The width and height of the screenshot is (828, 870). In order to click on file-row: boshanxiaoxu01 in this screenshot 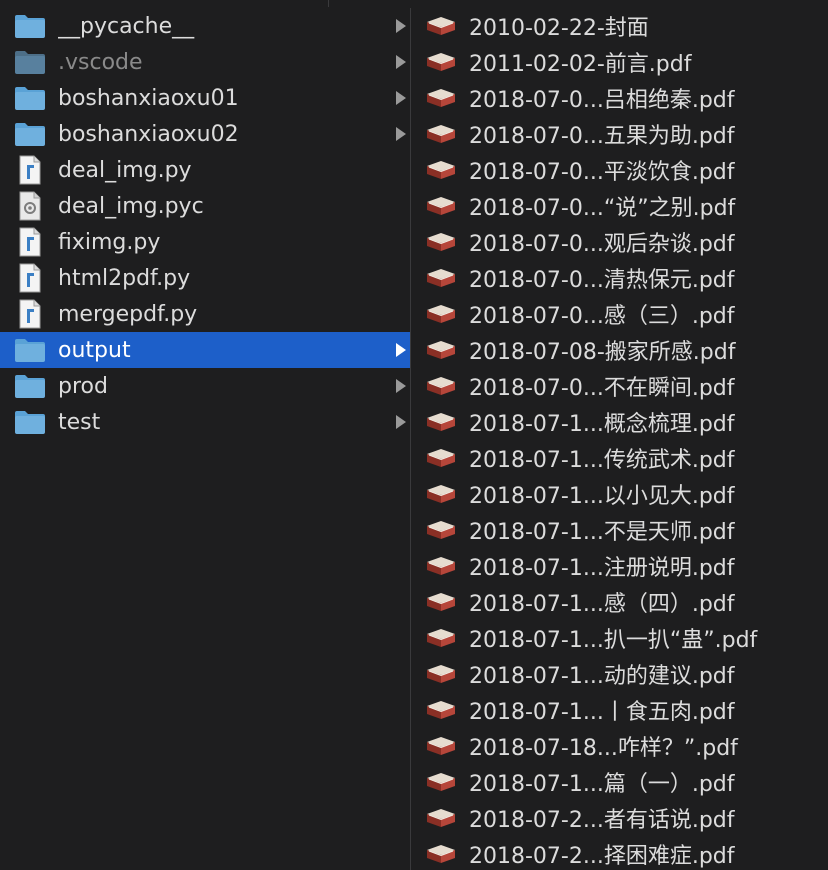, I will do `click(205, 98)`.